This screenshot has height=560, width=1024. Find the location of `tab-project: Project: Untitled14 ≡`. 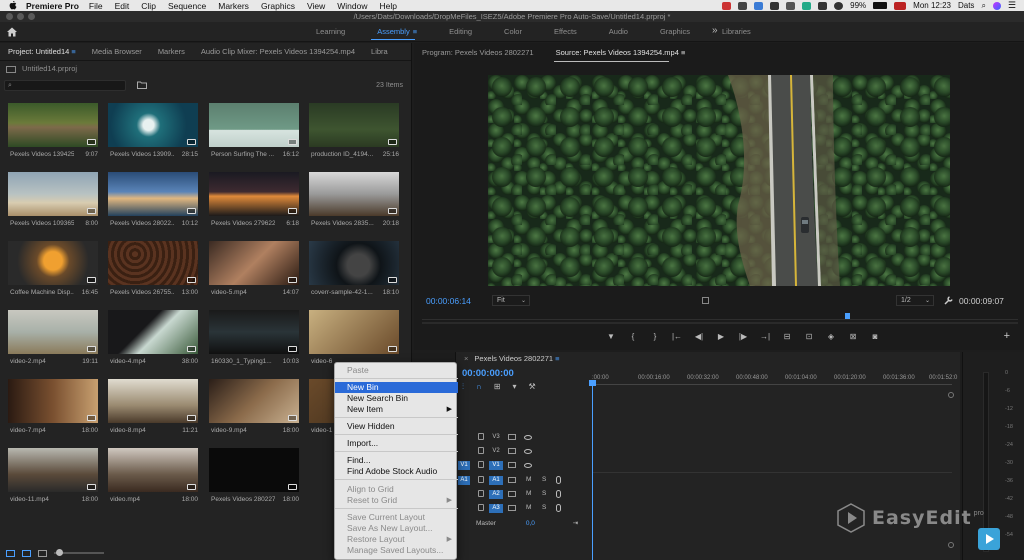

tab-project: Project: Untitled14 ≡ is located at coordinates (42, 51).